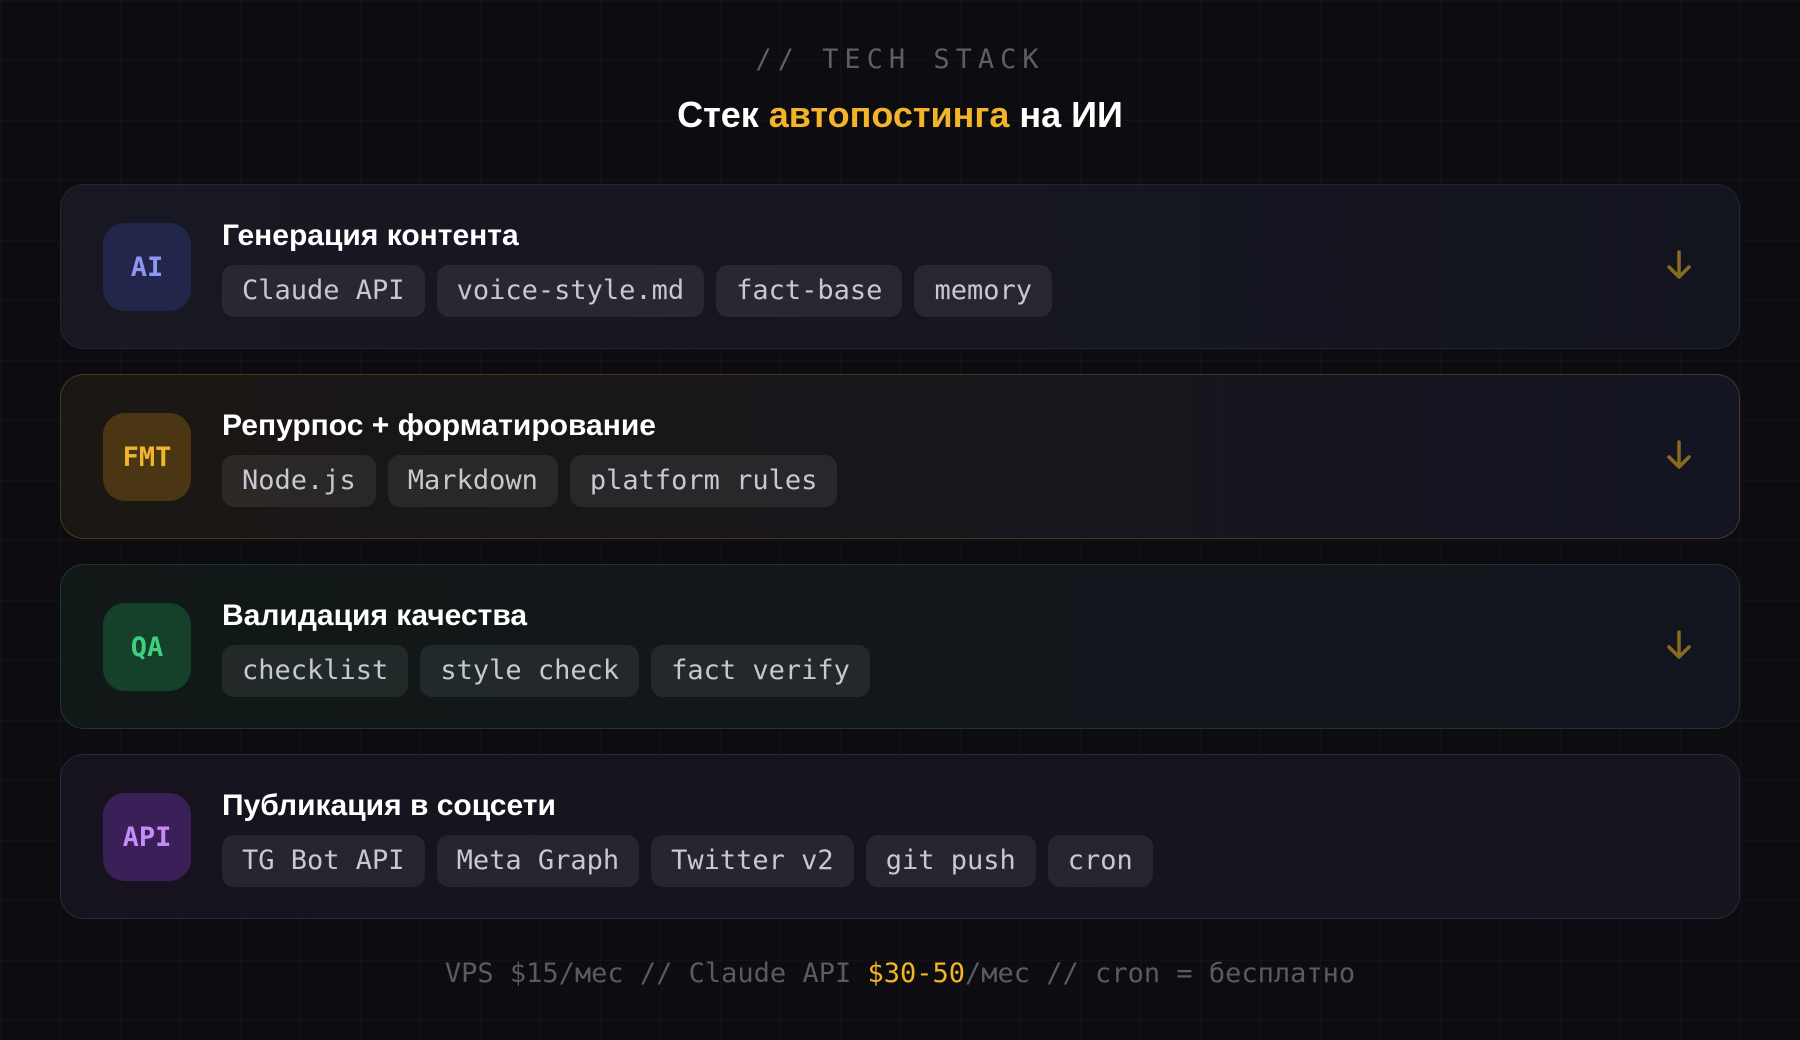 The height and width of the screenshot is (1040, 1800). What do you see at coordinates (656, 973) in the screenshot?
I see `footer-text: VPS $15/мес // Claude API` at bounding box center [656, 973].